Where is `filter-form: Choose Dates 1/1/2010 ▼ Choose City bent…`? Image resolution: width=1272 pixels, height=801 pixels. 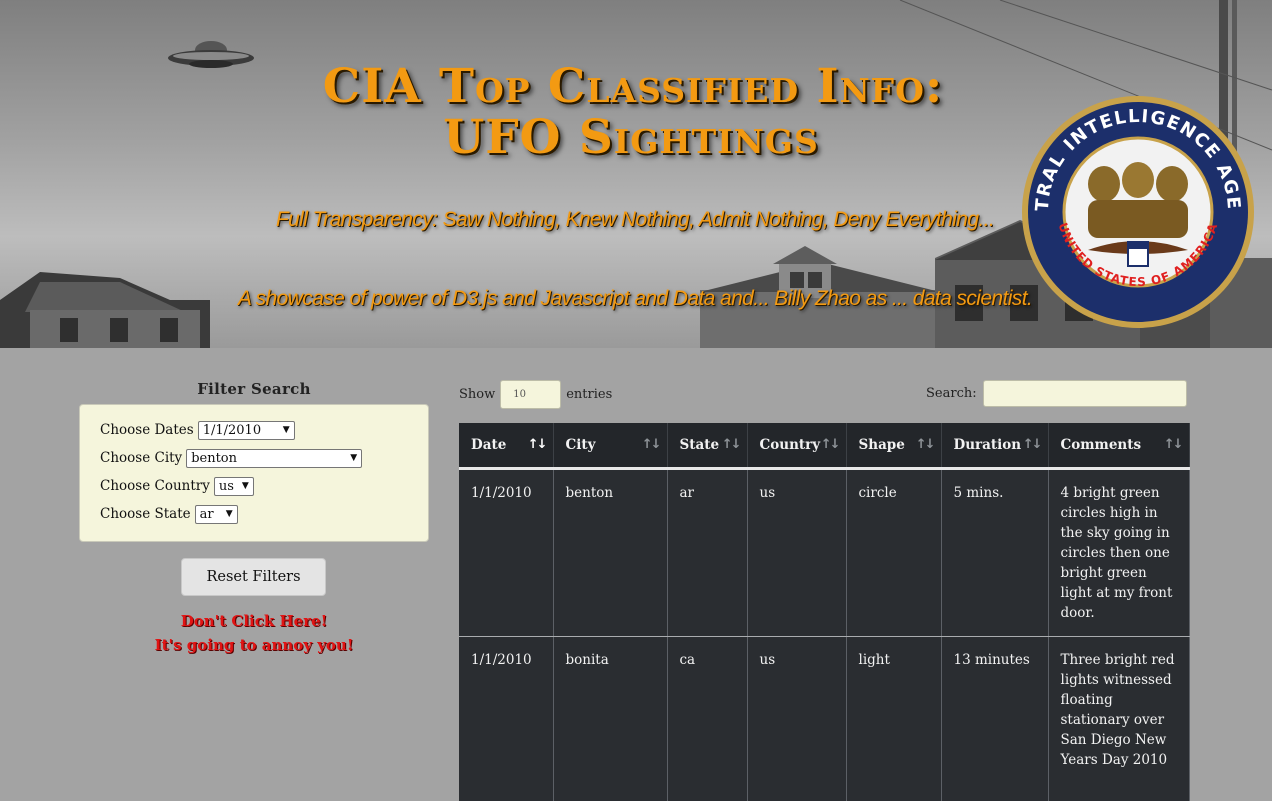
filter-form: Choose Dates 1/1/2010 ▼ Choose City bent… is located at coordinates (254, 473).